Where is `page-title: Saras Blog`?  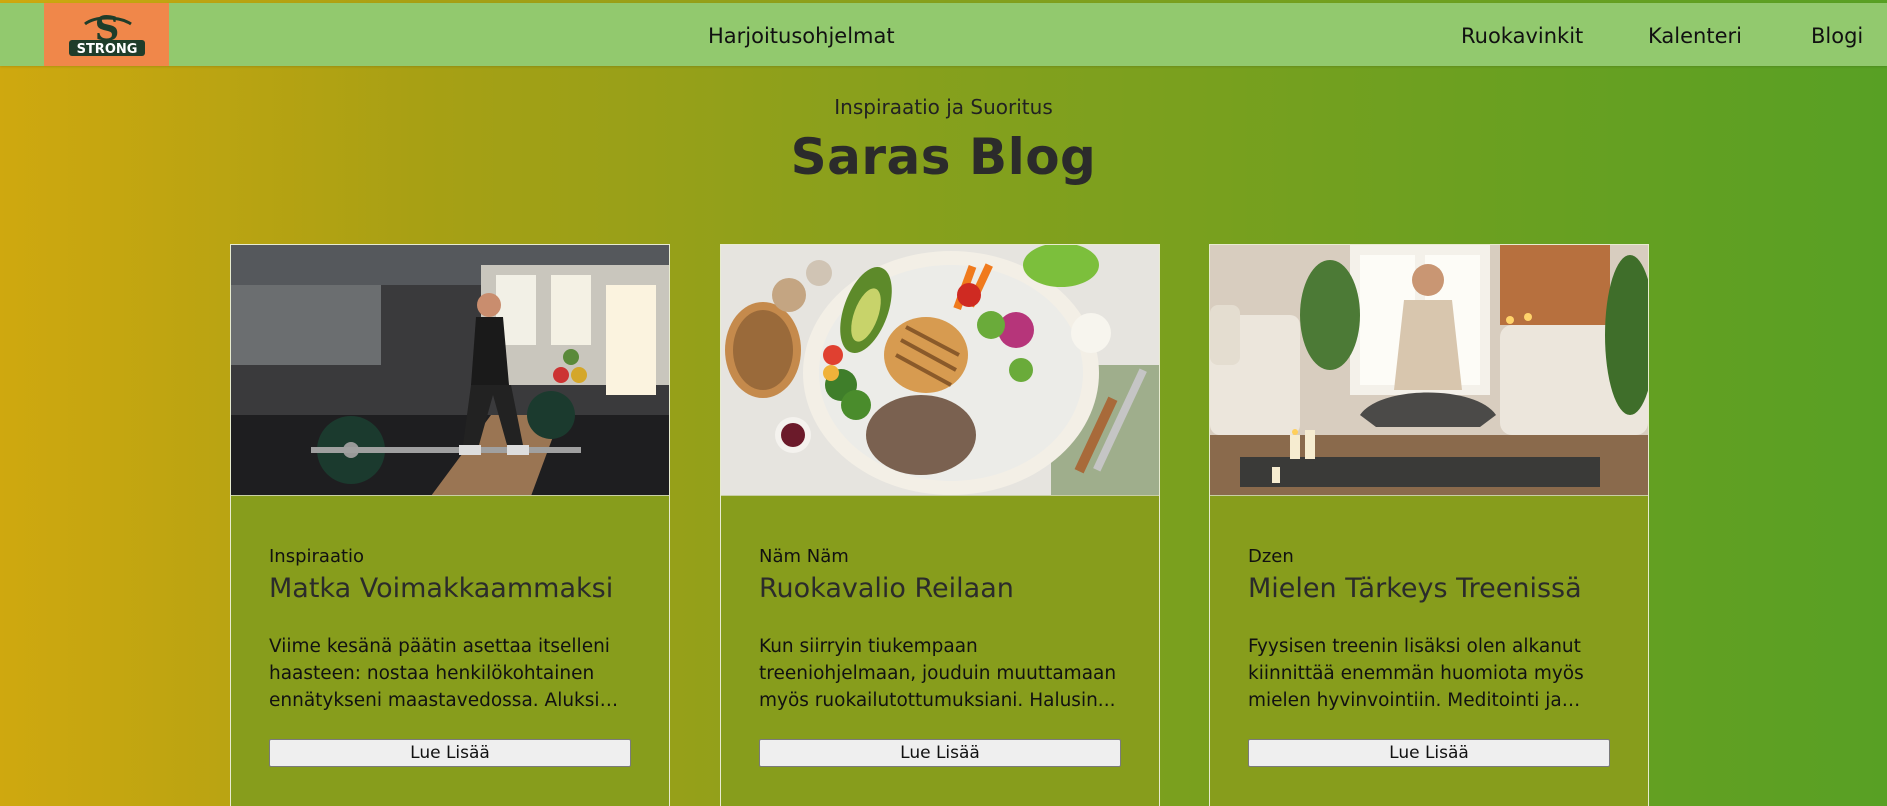 page-title: Saras Blog is located at coordinates (943, 157).